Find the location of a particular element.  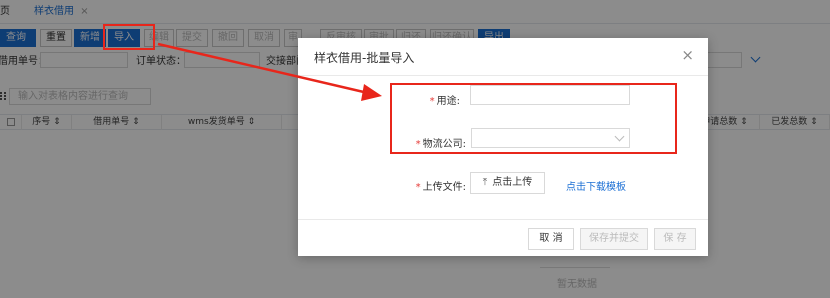

save-and-submit-button: 保存并提交 is located at coordinates (614, 239).